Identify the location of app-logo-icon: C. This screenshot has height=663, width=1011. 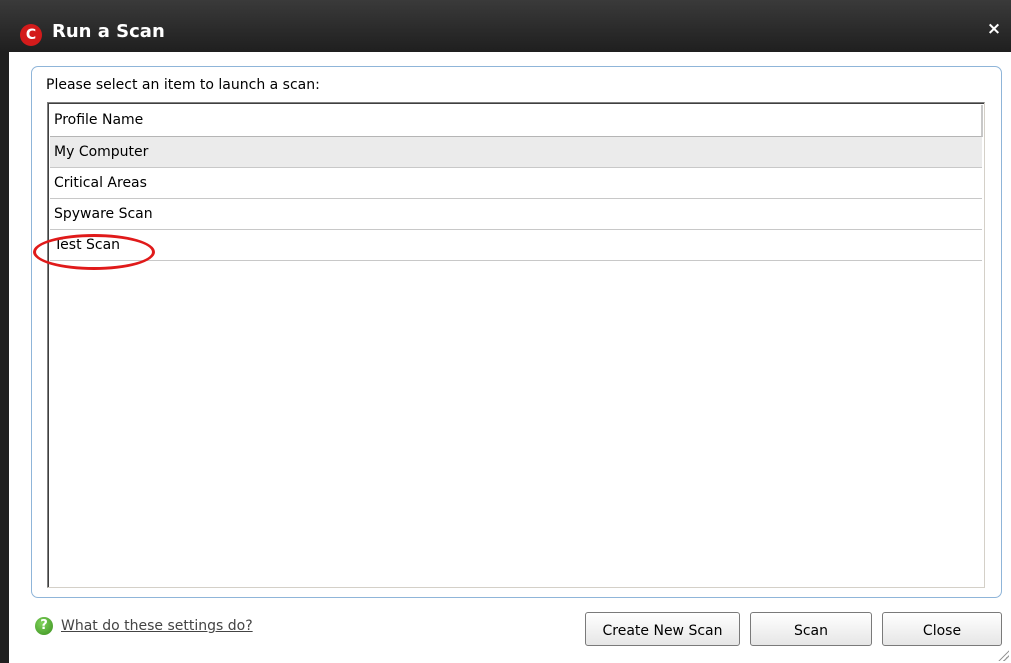
(31, 35).